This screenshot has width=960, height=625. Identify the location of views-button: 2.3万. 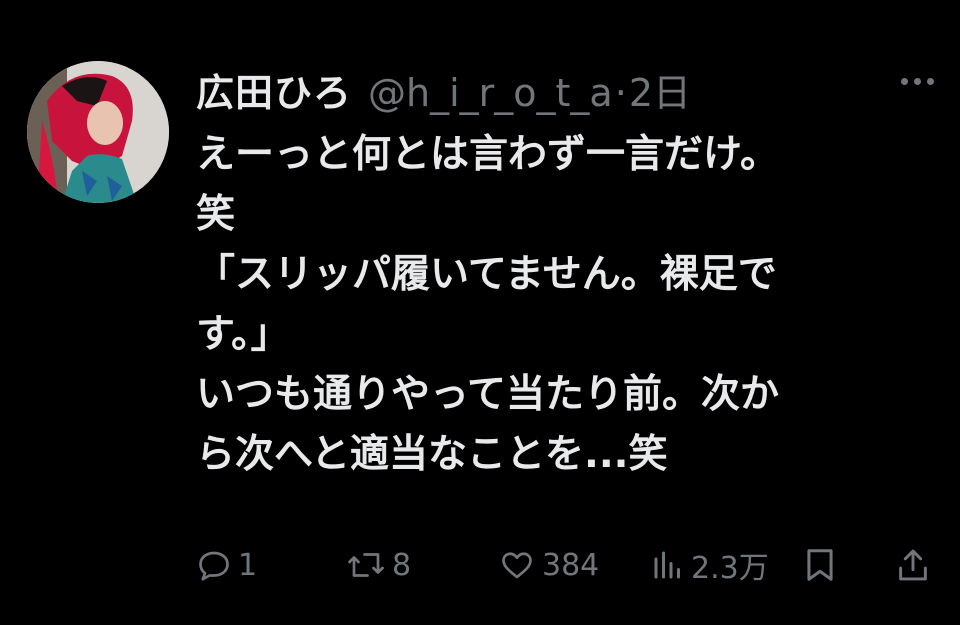
(710, 565).